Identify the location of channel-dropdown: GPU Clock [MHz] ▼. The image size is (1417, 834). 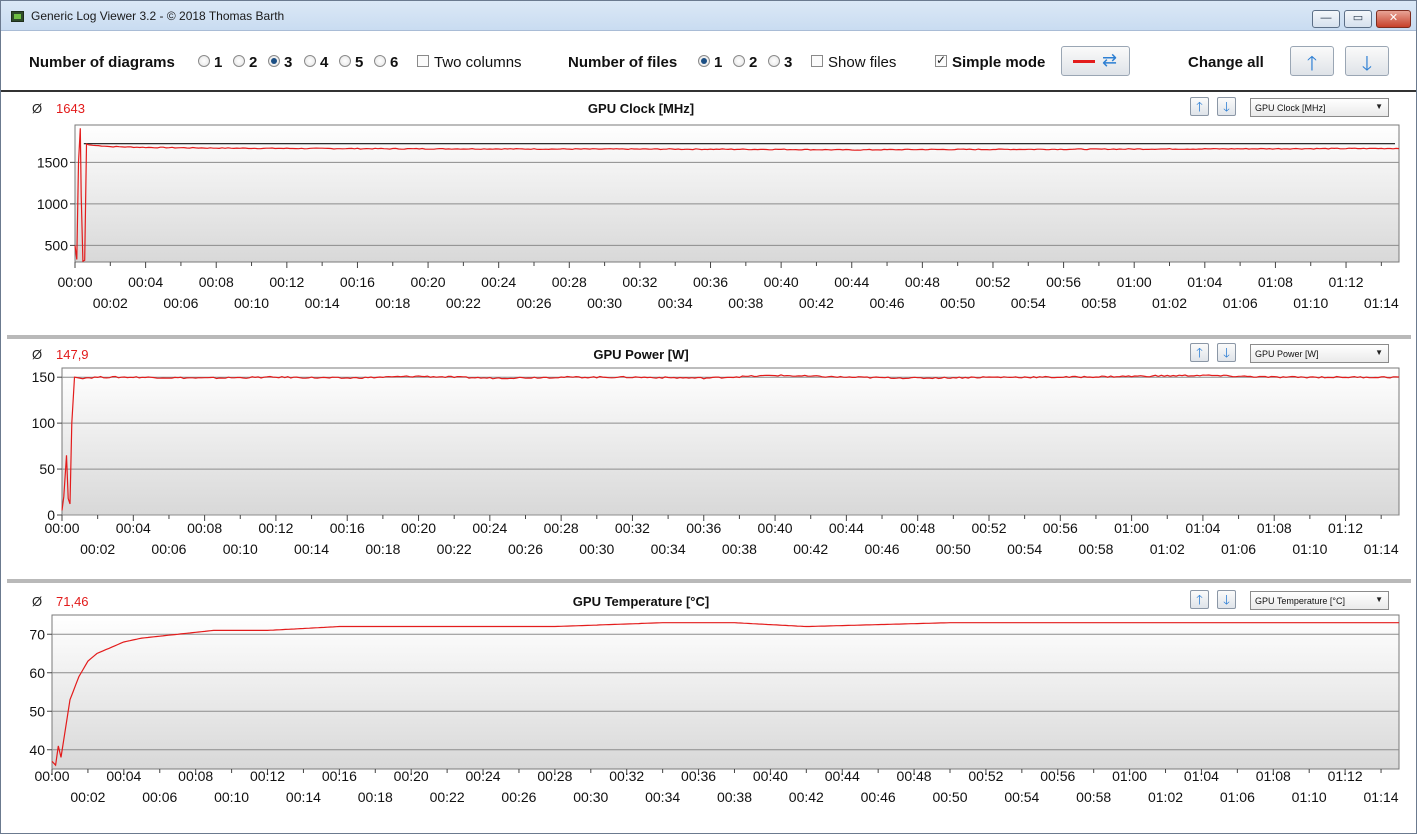
(1319, 107).